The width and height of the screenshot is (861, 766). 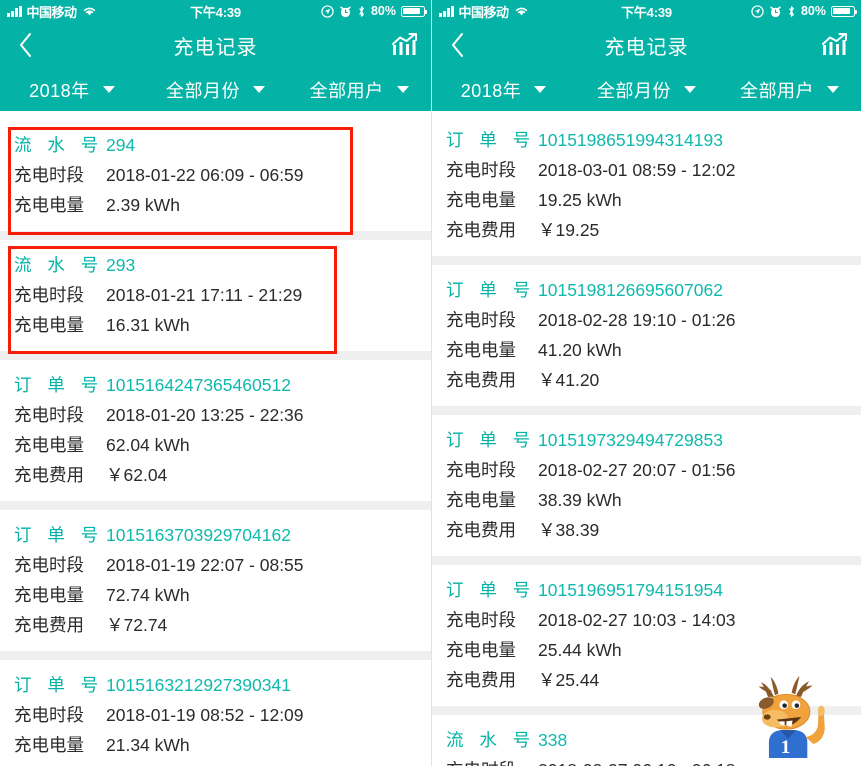 I want to click on record-period-row: 充电时段 2018-01-21 17:11 - 21:29, so click(x=215, y=295).